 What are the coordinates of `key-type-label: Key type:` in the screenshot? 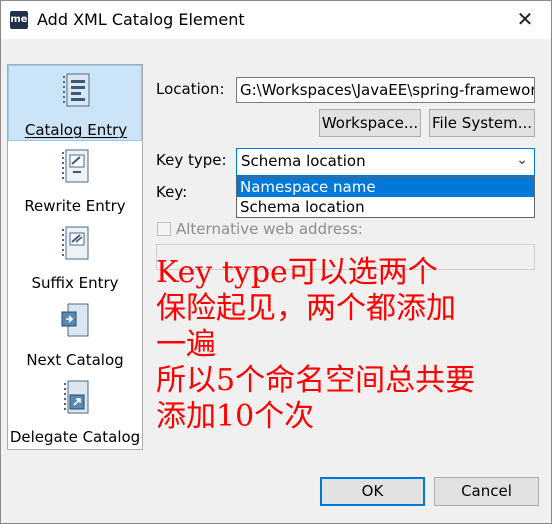 It's located at (191, 160).